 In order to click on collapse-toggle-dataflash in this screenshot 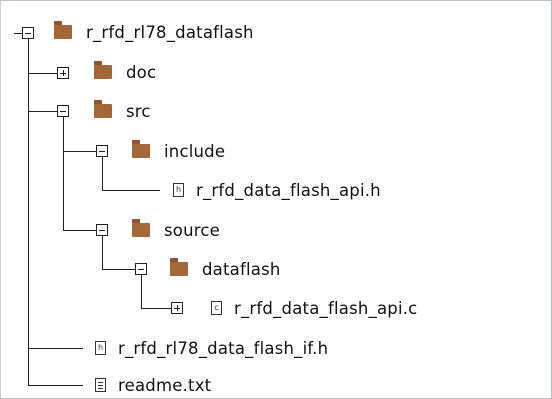, I will do `click(141, 269)`.